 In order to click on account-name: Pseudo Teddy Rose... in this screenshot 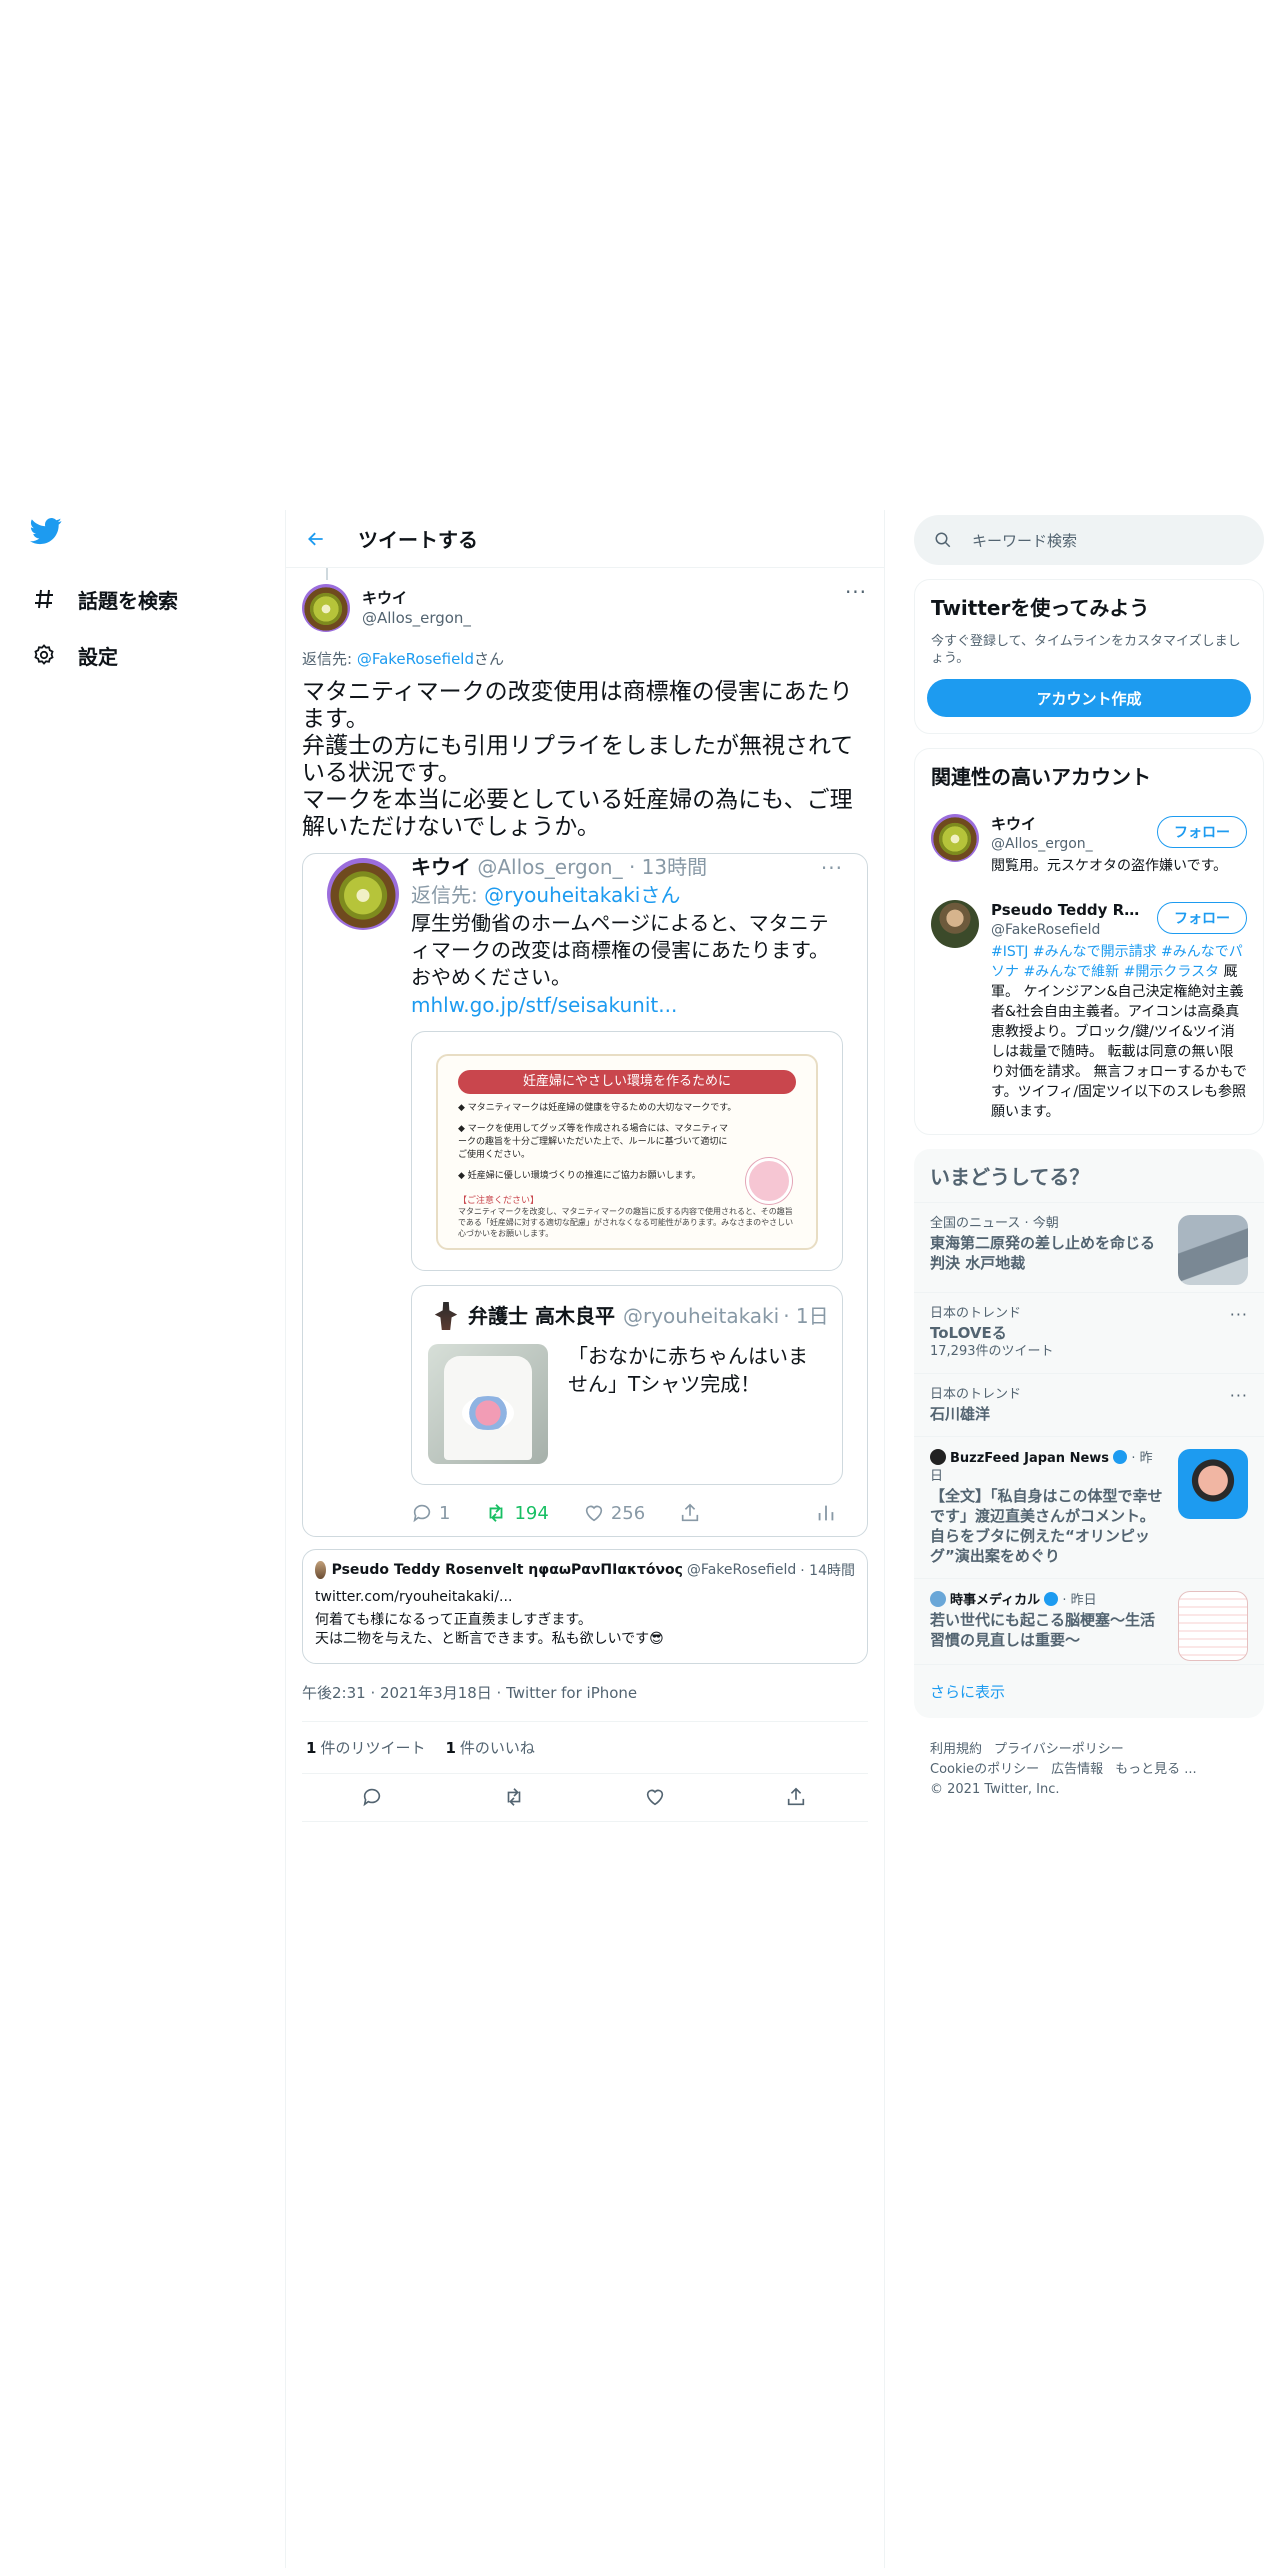, I will do `click(1066, 910)`.